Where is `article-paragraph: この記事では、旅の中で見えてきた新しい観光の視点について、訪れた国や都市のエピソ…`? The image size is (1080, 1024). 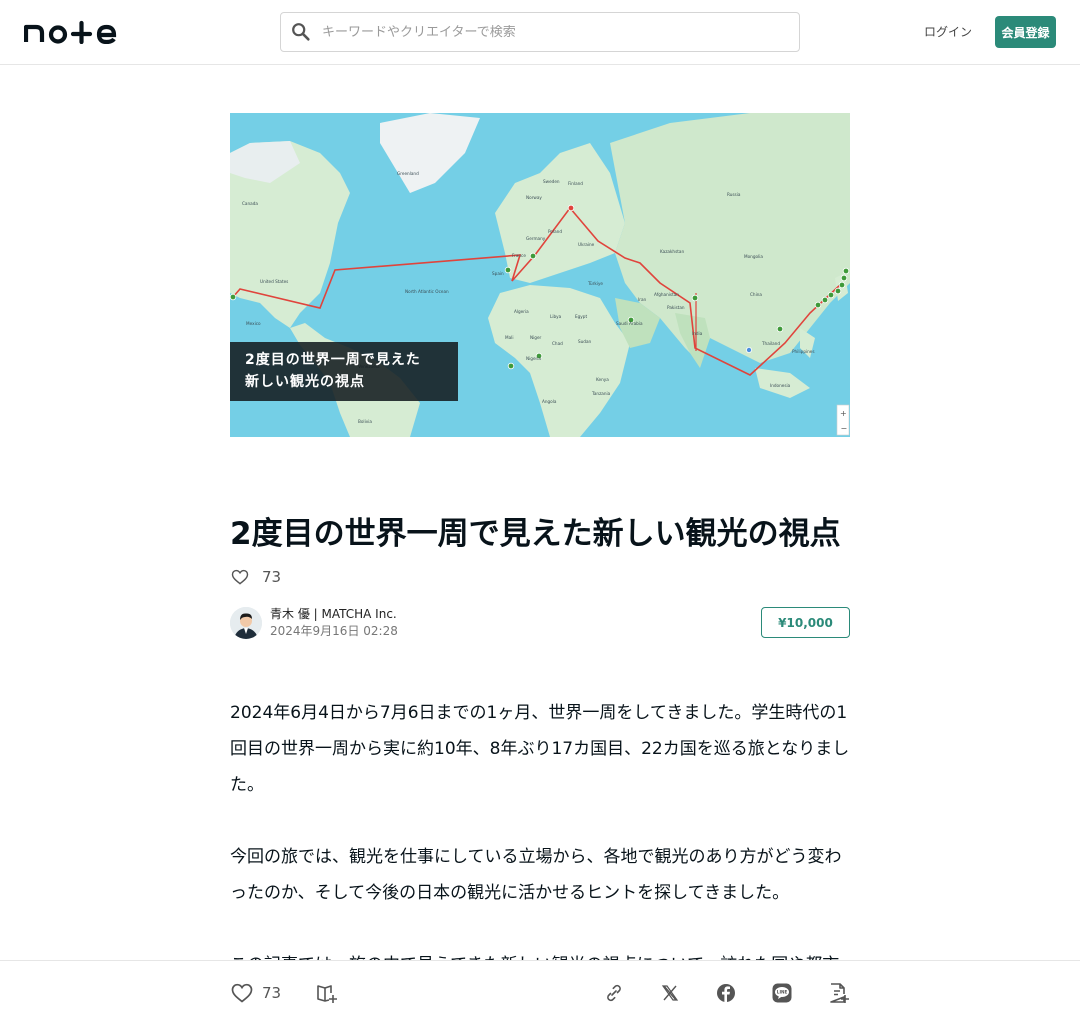
article-paragraph: この記事では、旅の中で見えてきた新しい観光の視点について、訪れた国や都市のエピソ… is located at coordinates (540, 953).